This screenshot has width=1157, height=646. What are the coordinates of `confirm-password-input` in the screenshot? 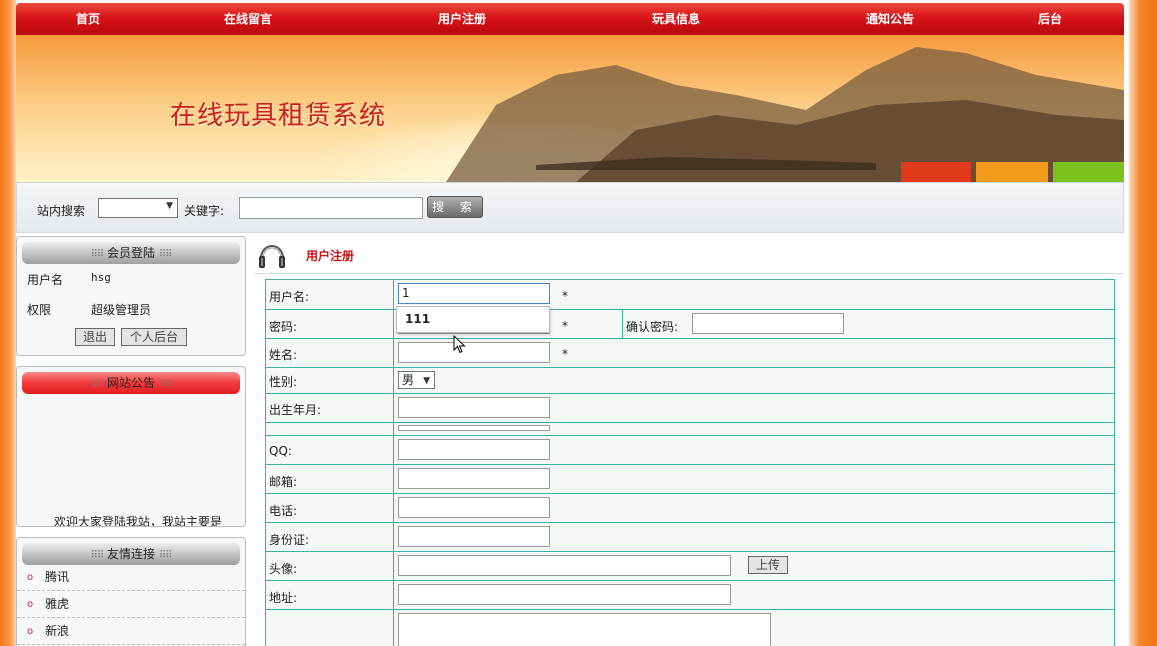 It's located at (768, 323).